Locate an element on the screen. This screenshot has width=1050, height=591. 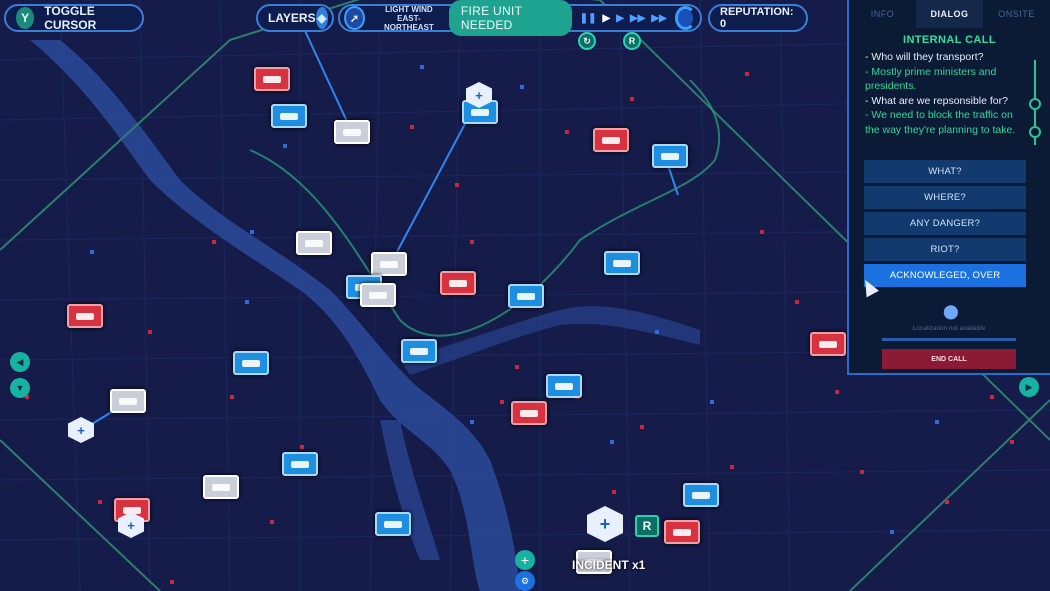
faster-icon: ▶▶ is located at coordinates (637, 18).